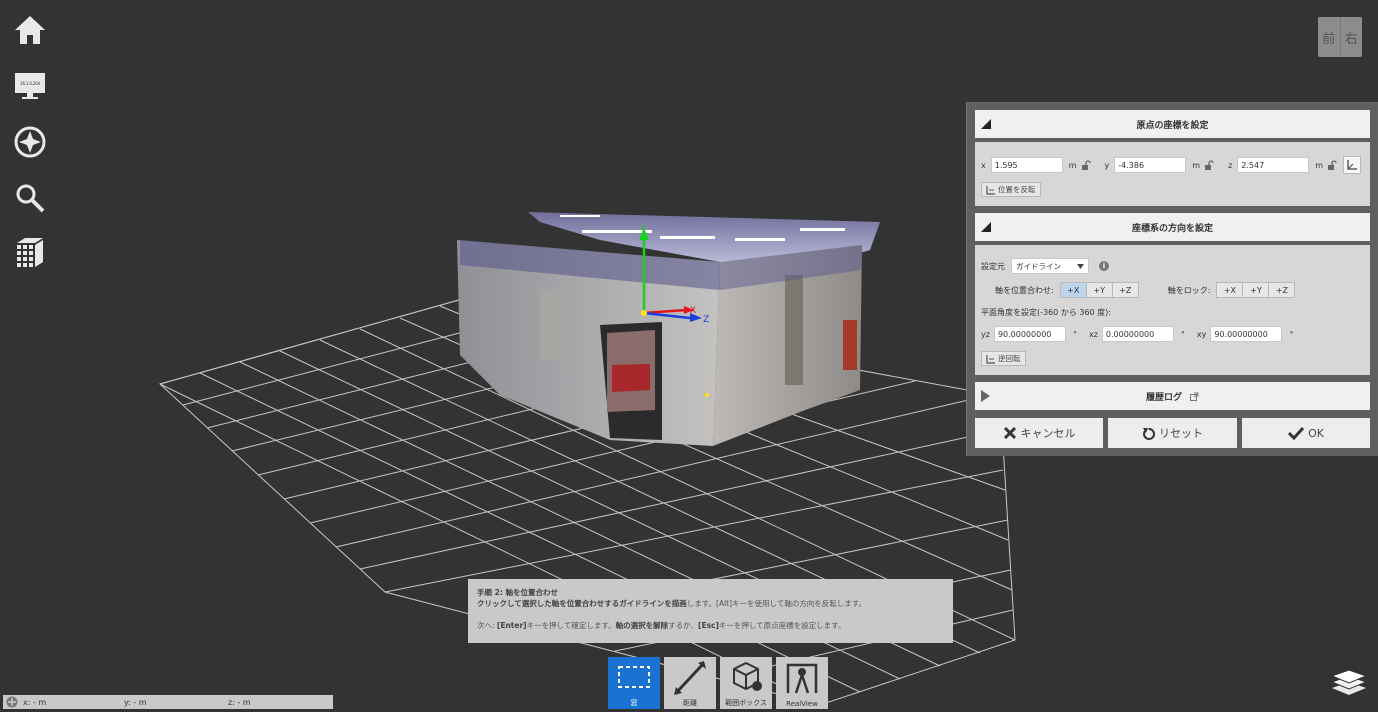 Image resolution: width=1378 pixels, height=712 pixels. I want to click on monitor-icon, so click(30, 86).